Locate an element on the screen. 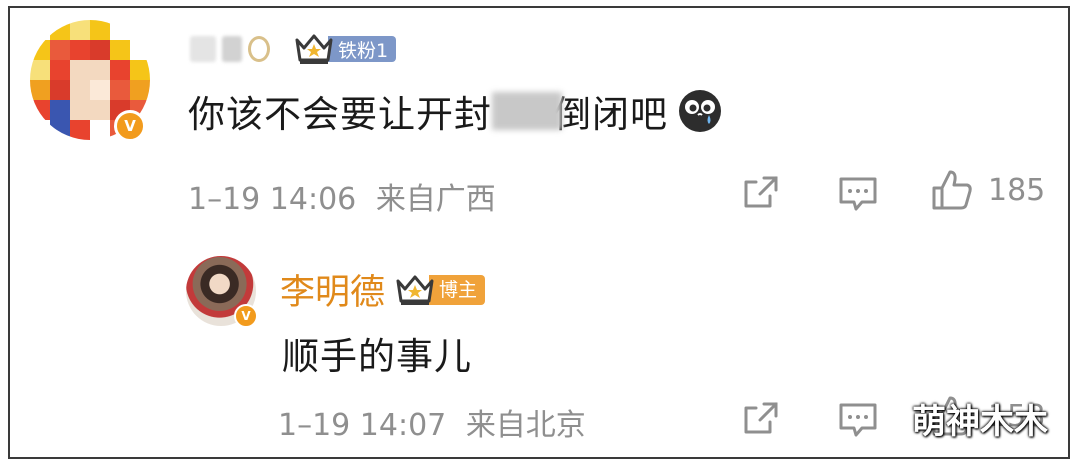  blurred-text is located at coordinates (527, 111).